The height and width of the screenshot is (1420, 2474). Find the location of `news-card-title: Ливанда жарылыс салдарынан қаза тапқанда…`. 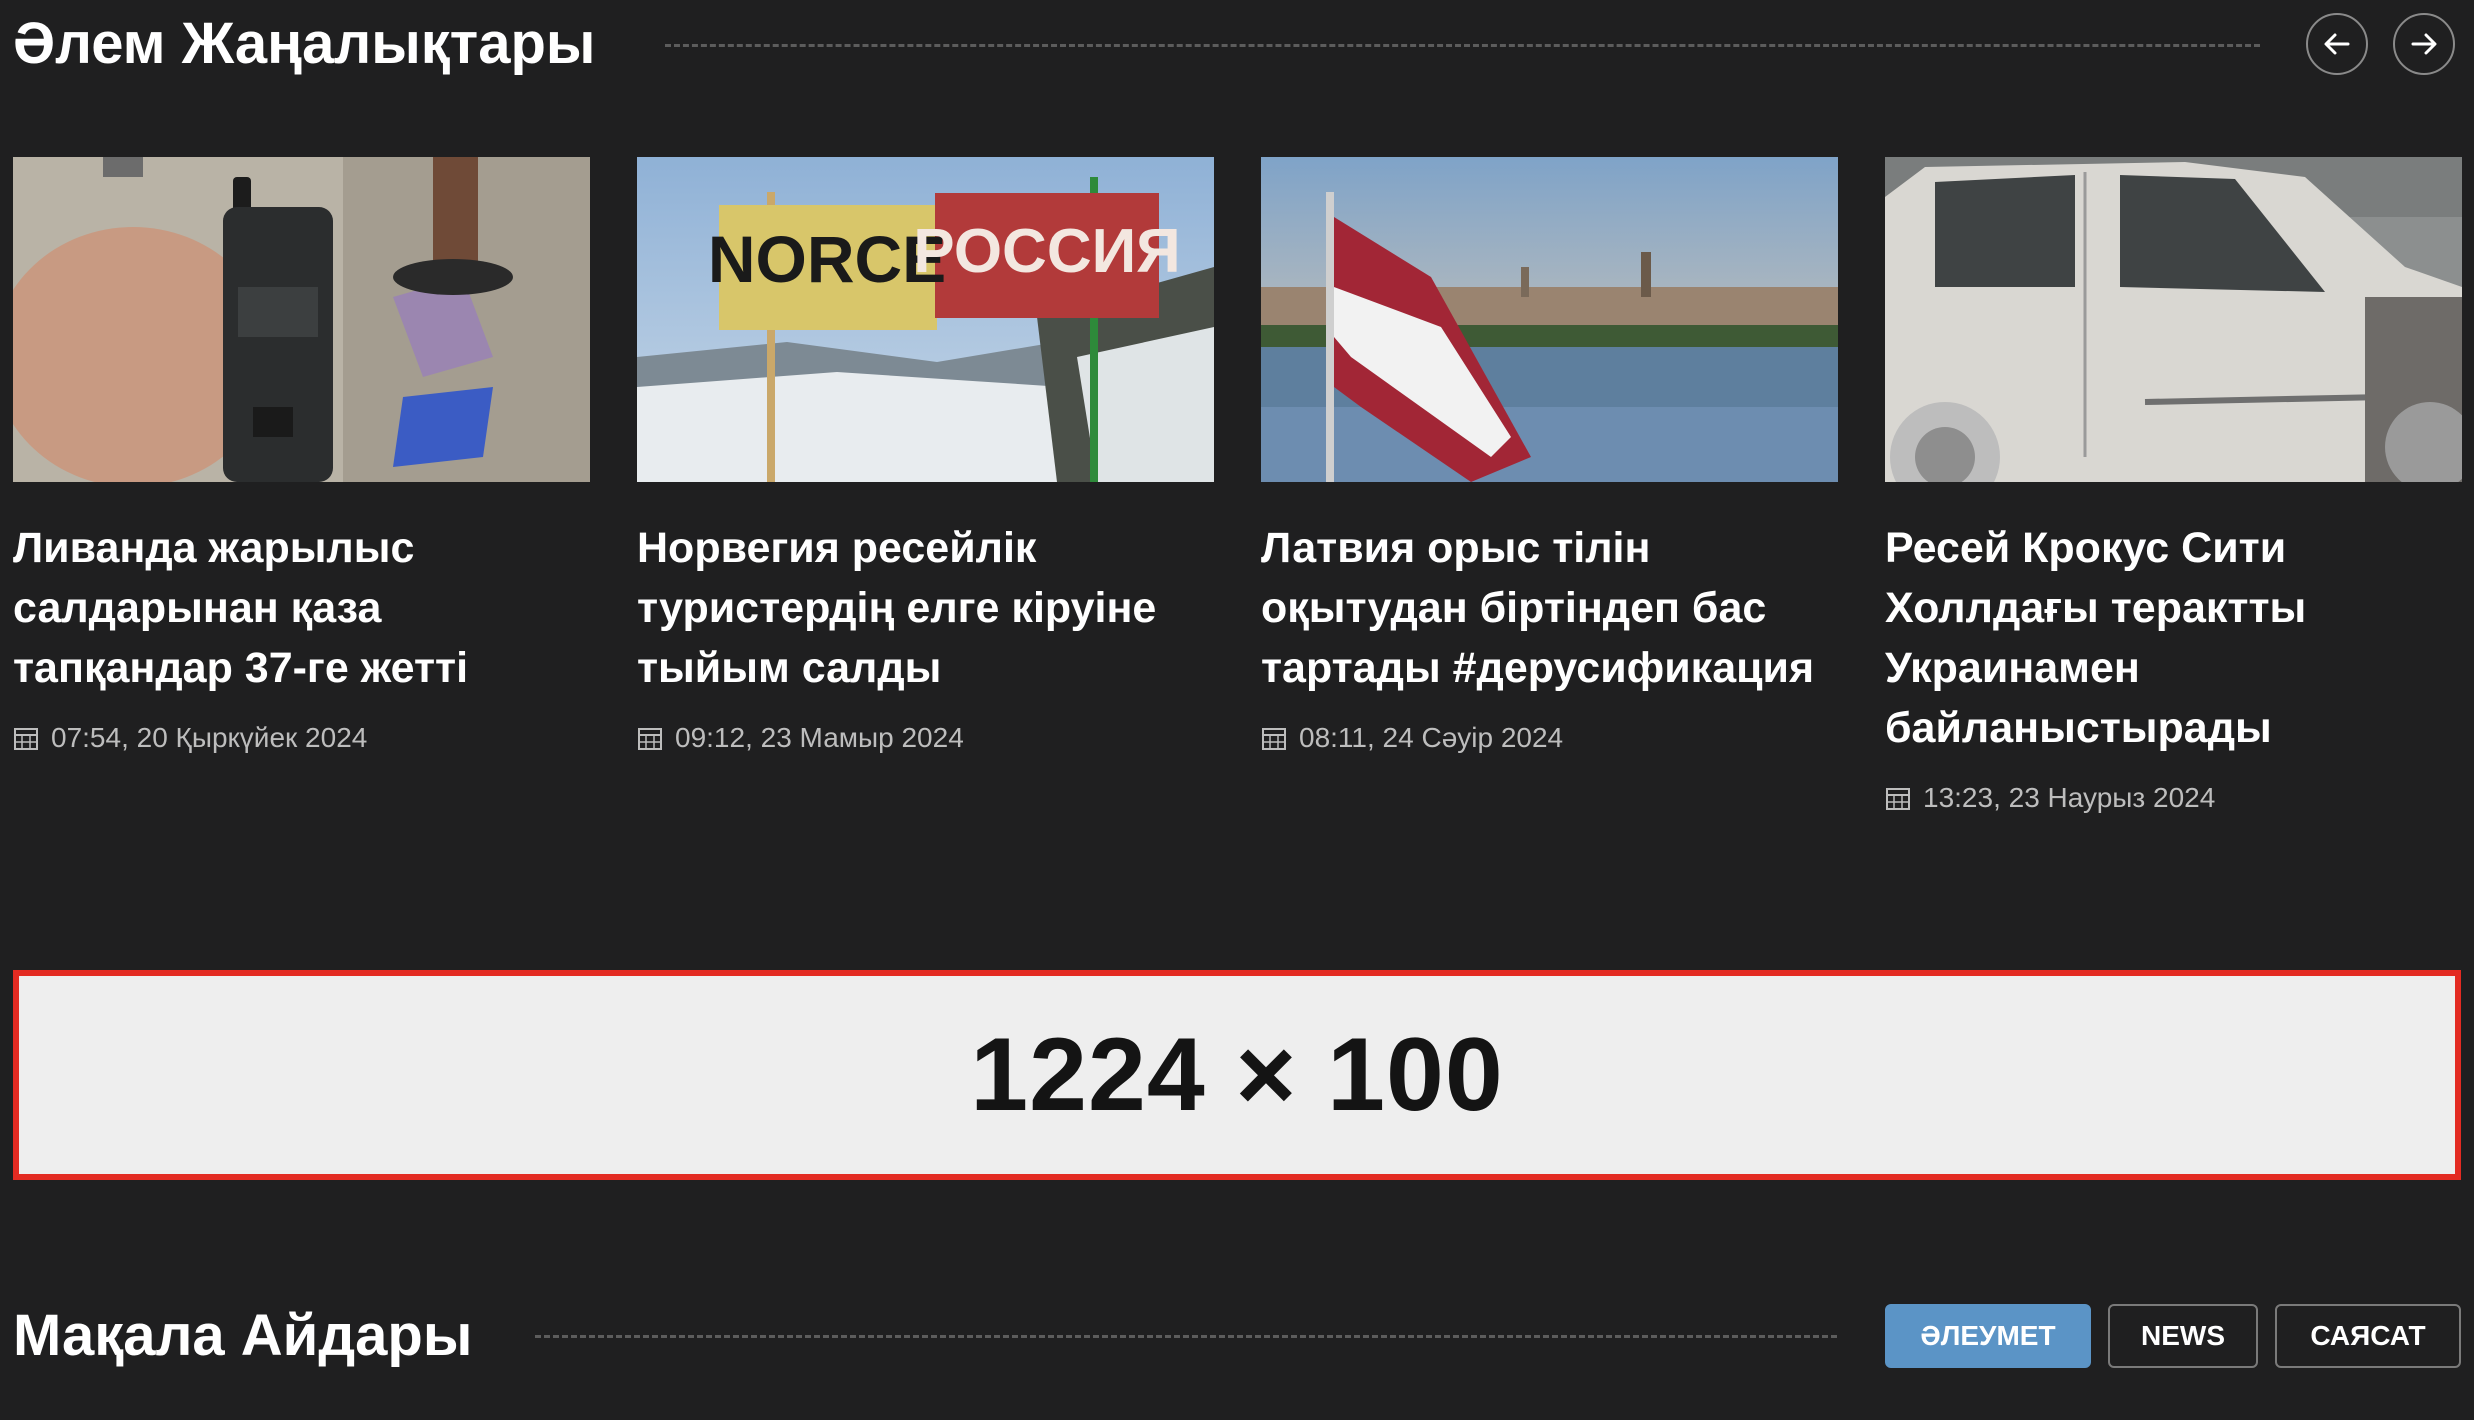

news-card-title: Ливанда жарылыс салдарынан қаза тапқанда… is located at coordinates (301, 608).